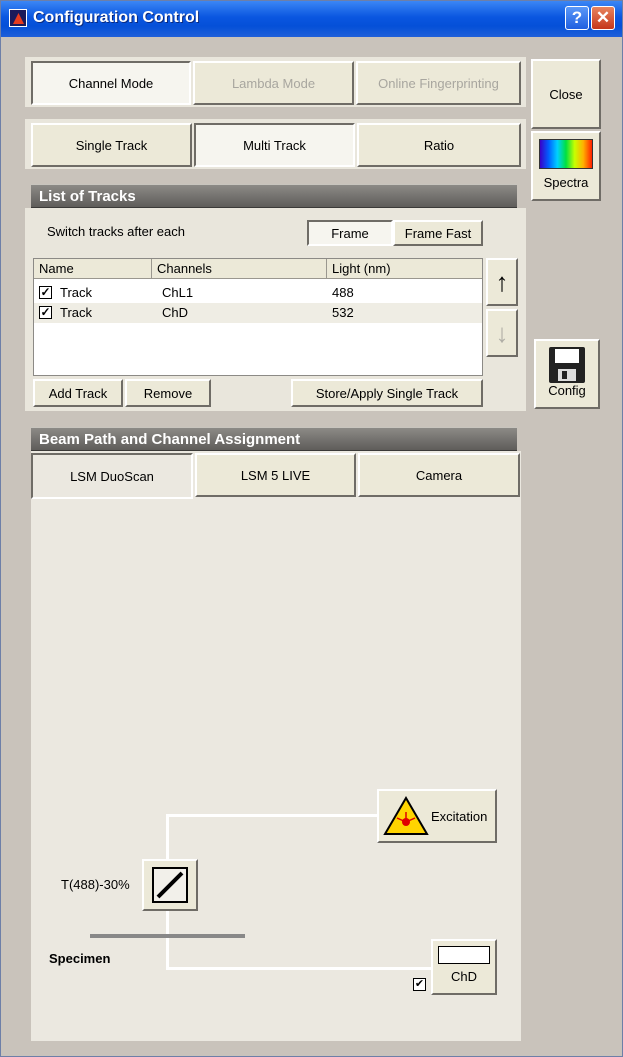 Image resolution: width=623 pixels, height=1057 pixels. Describe the element at coordinates (464, 967) in the screenshot. I see `channel-chd-button: ChD` at that location.